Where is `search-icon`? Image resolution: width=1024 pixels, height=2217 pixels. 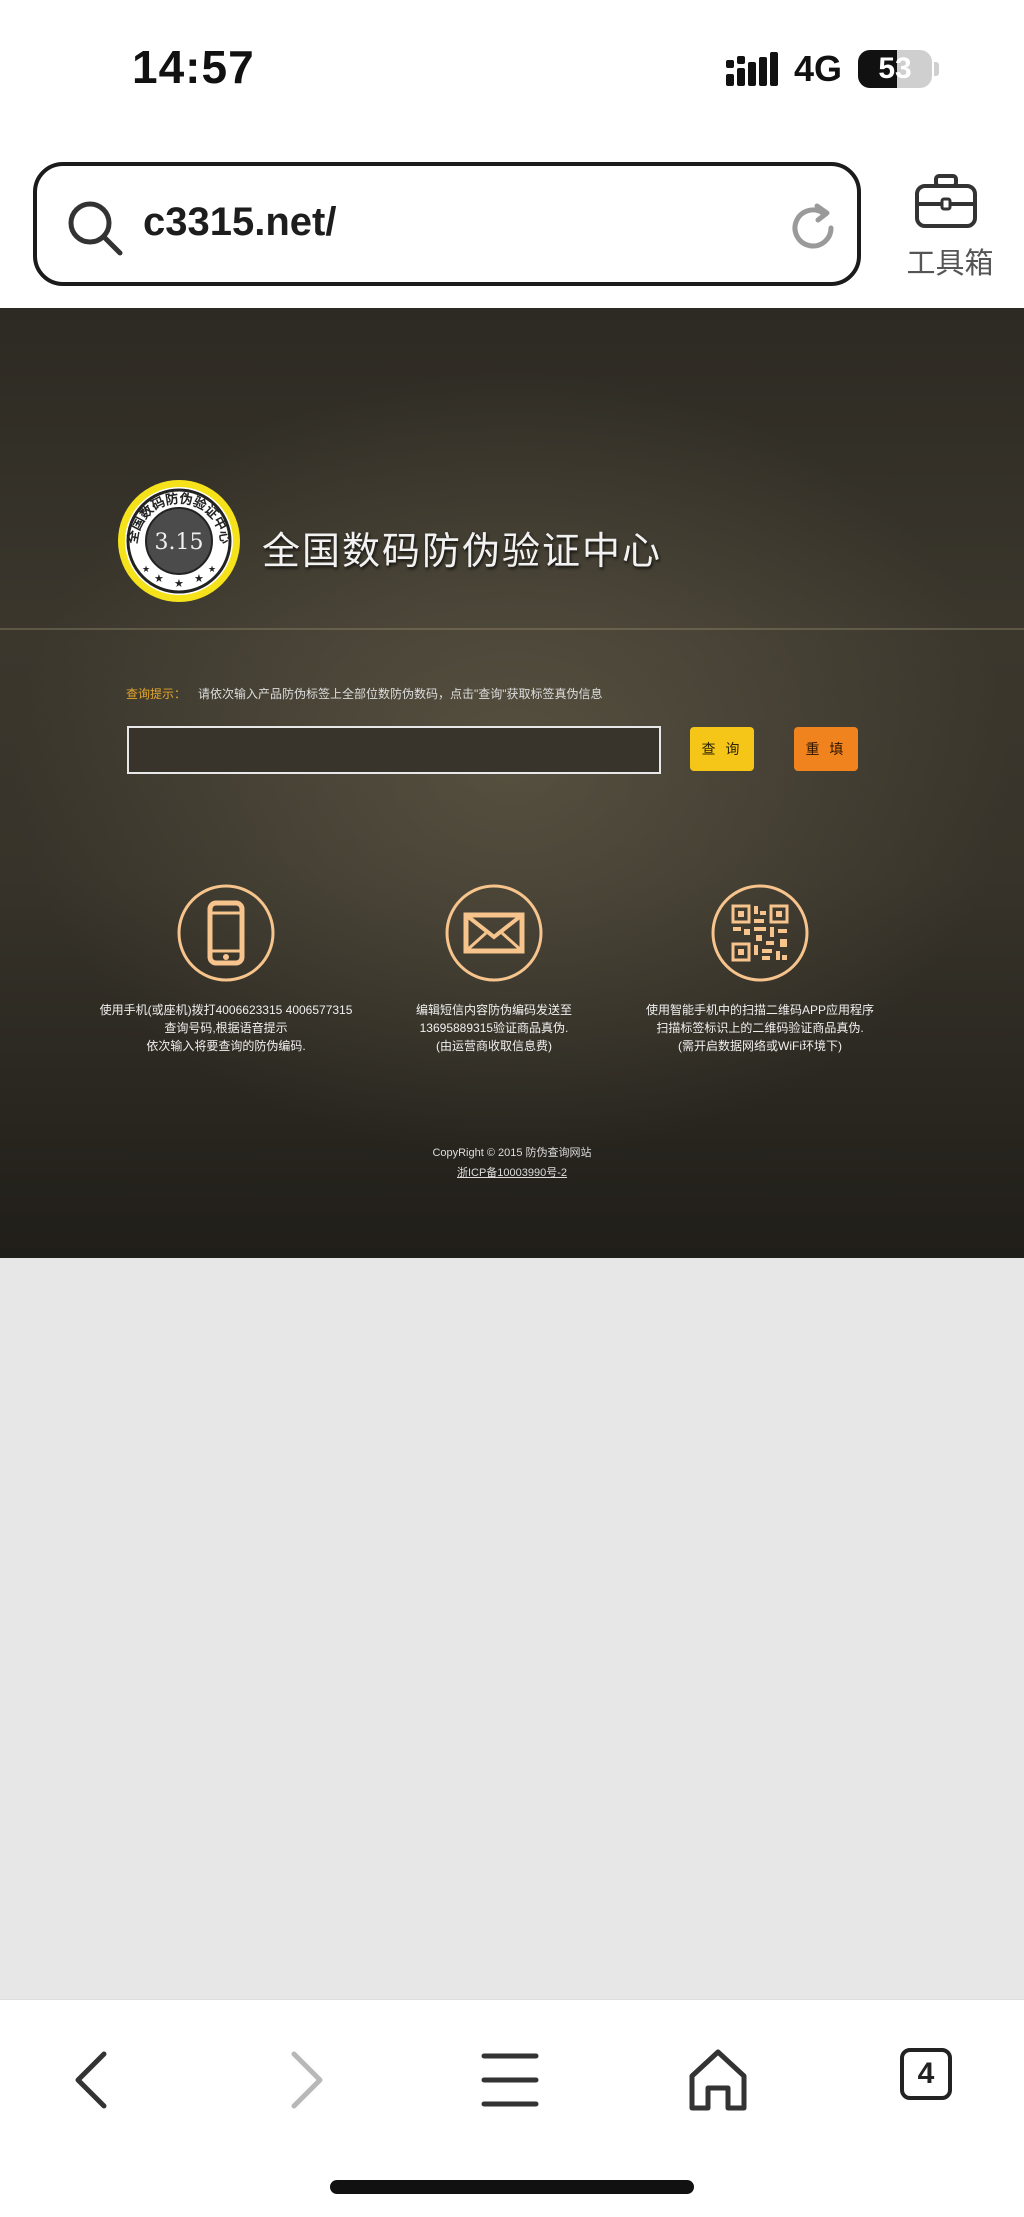 search-icon is located at coordinates (95, 228).